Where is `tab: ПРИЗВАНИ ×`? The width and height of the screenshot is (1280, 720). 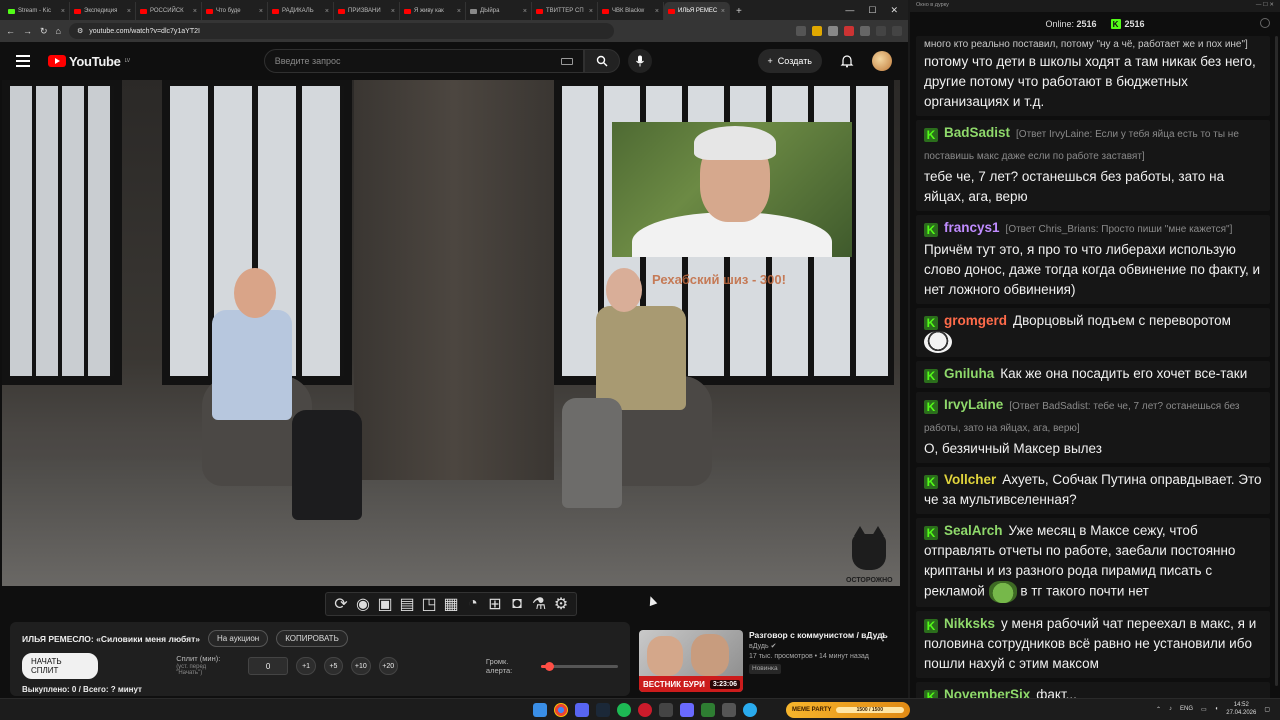 tab: ПРИЗВАНИ × is located at coordinates (367, 11).